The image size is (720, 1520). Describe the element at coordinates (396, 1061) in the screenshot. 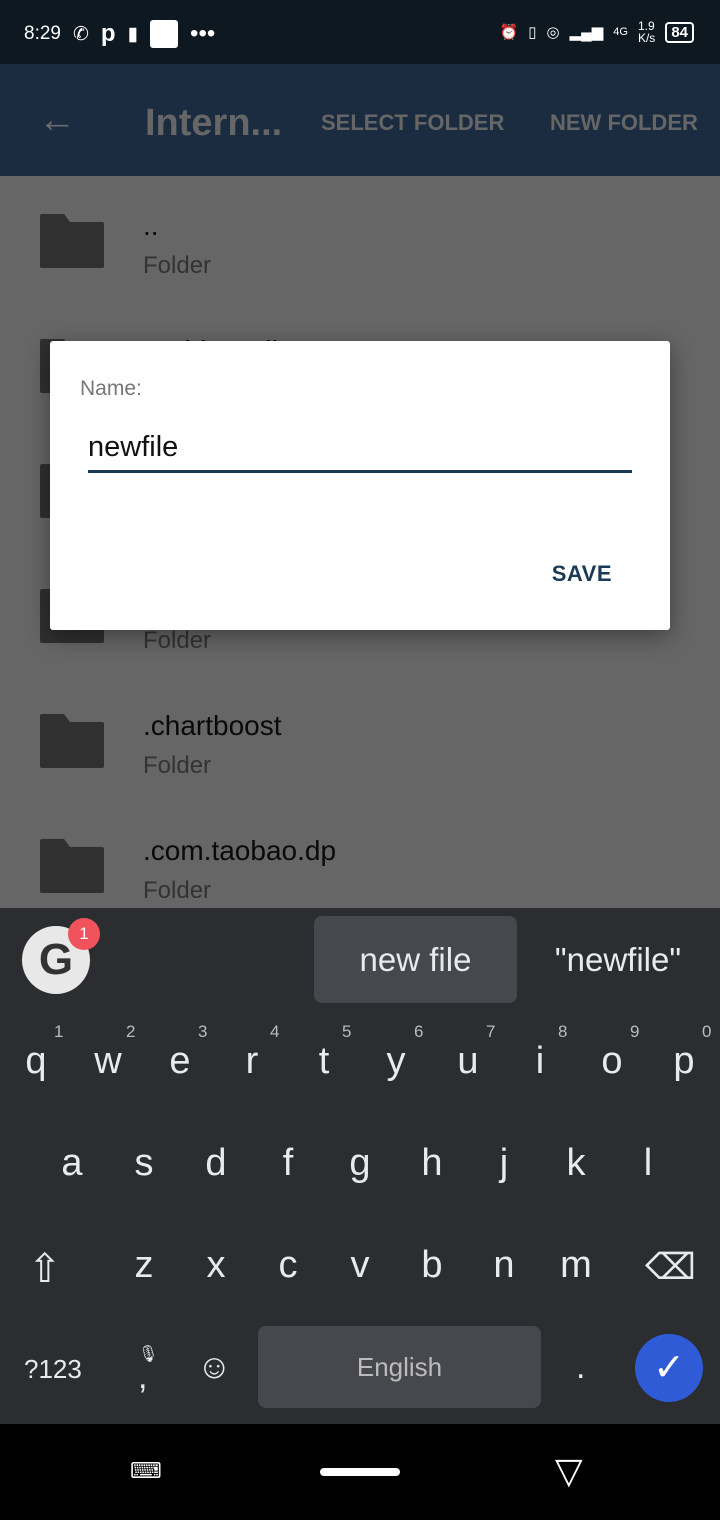

I see `key-y: y` at that location.